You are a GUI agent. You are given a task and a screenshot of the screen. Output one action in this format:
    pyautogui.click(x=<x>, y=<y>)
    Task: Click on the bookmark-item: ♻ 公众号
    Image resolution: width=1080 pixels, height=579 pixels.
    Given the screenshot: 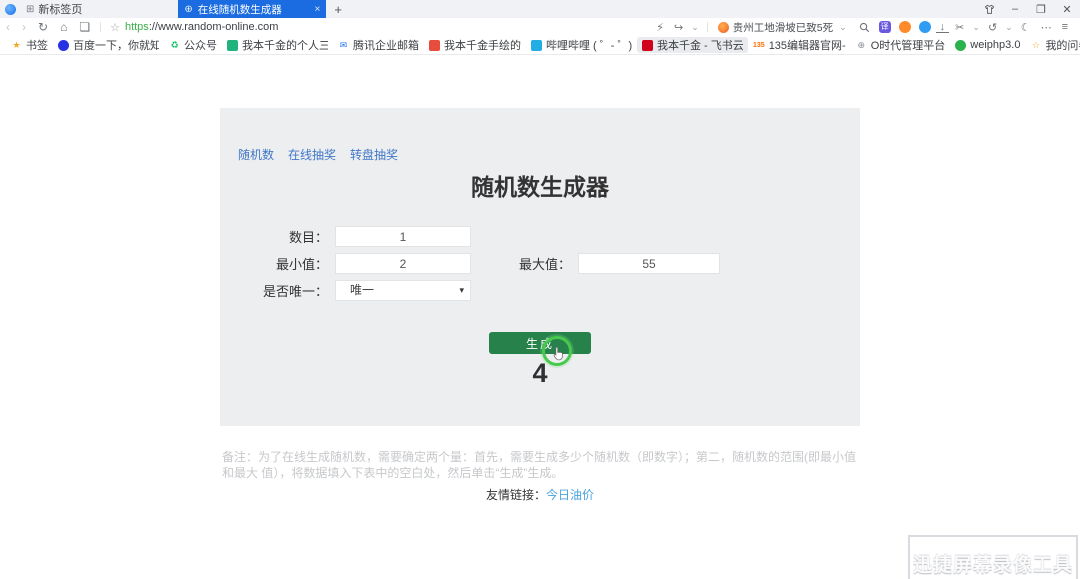 What is the action you would take?
    pyautogui.click(x=193, y=45)
    